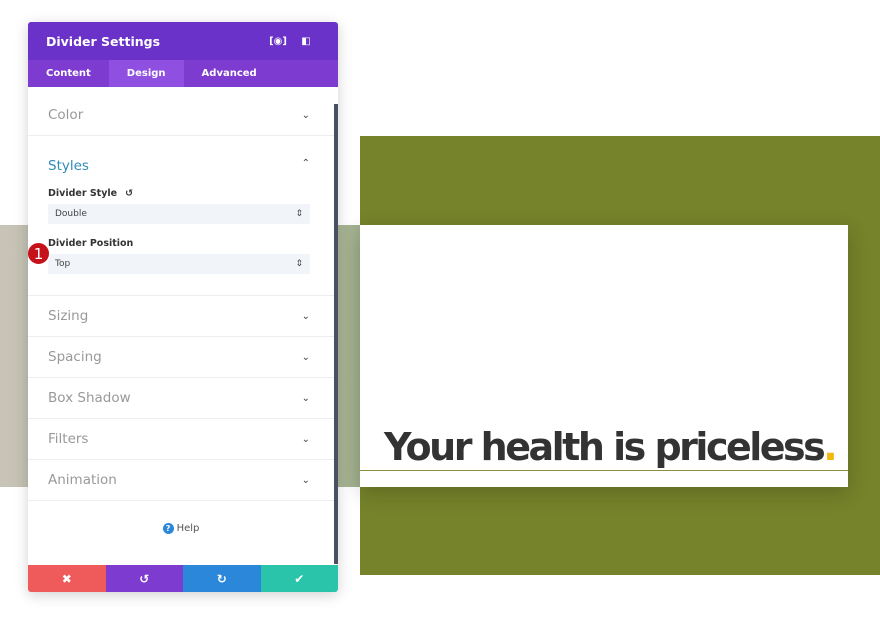  I want to click on cancel-button: ✖, so click(67, 578).